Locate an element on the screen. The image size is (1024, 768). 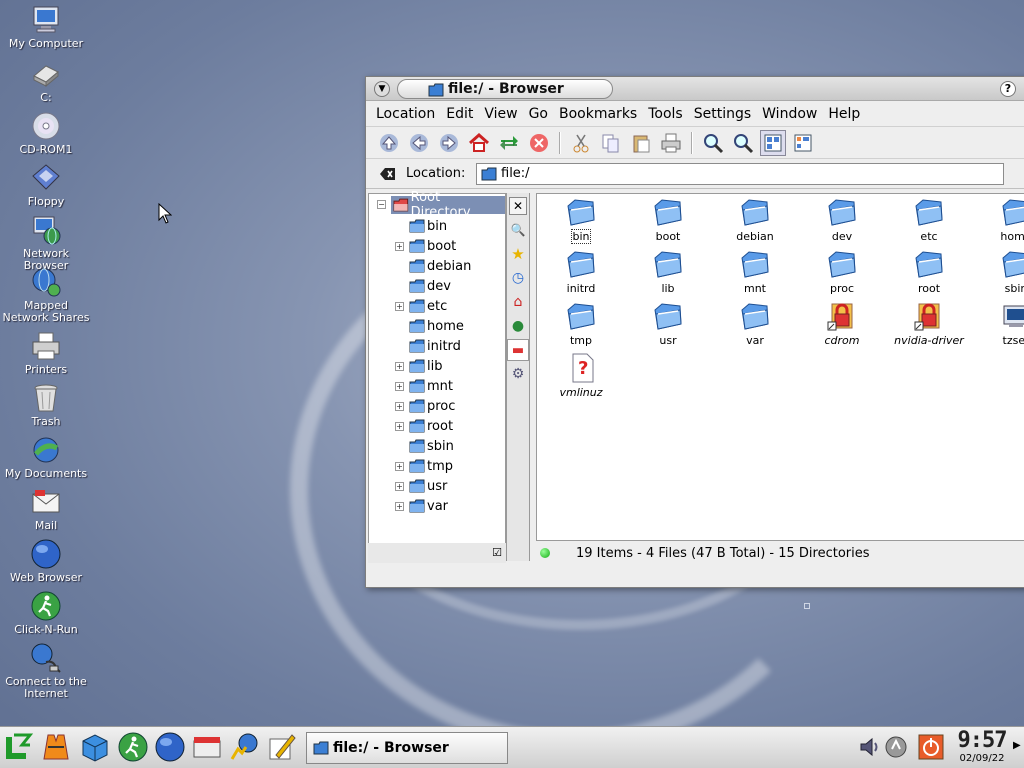
tree-item-boot: boot is located at coordinates (432, 246).